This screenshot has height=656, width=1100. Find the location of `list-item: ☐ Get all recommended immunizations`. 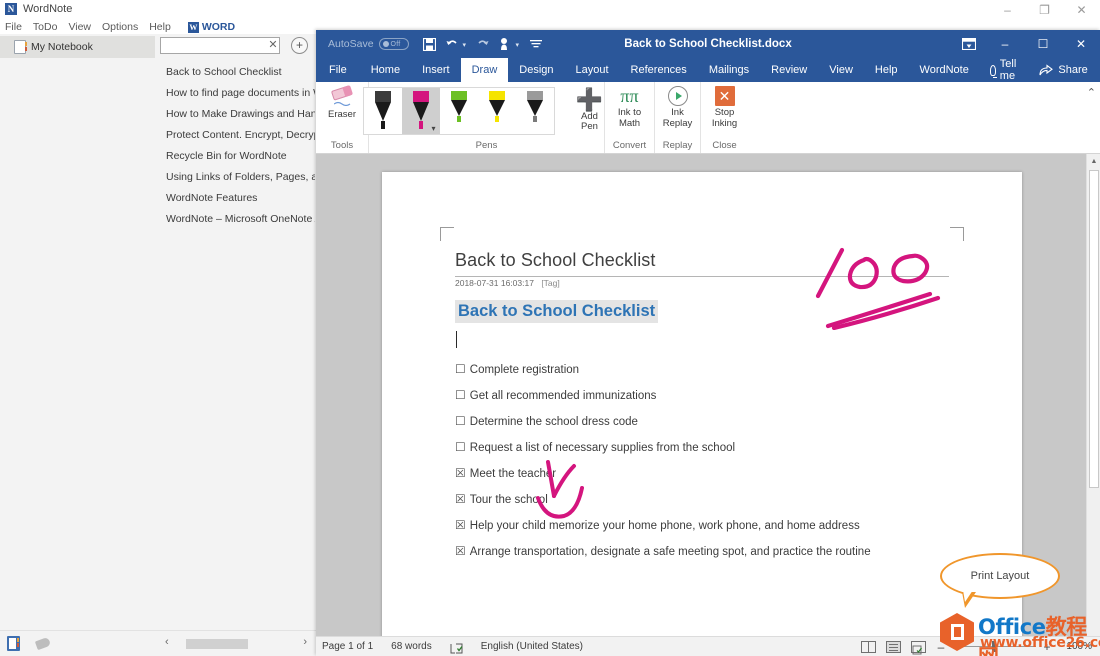

list-item: ☐ Get all recommended immunizations is located at coordinates (725, 395).